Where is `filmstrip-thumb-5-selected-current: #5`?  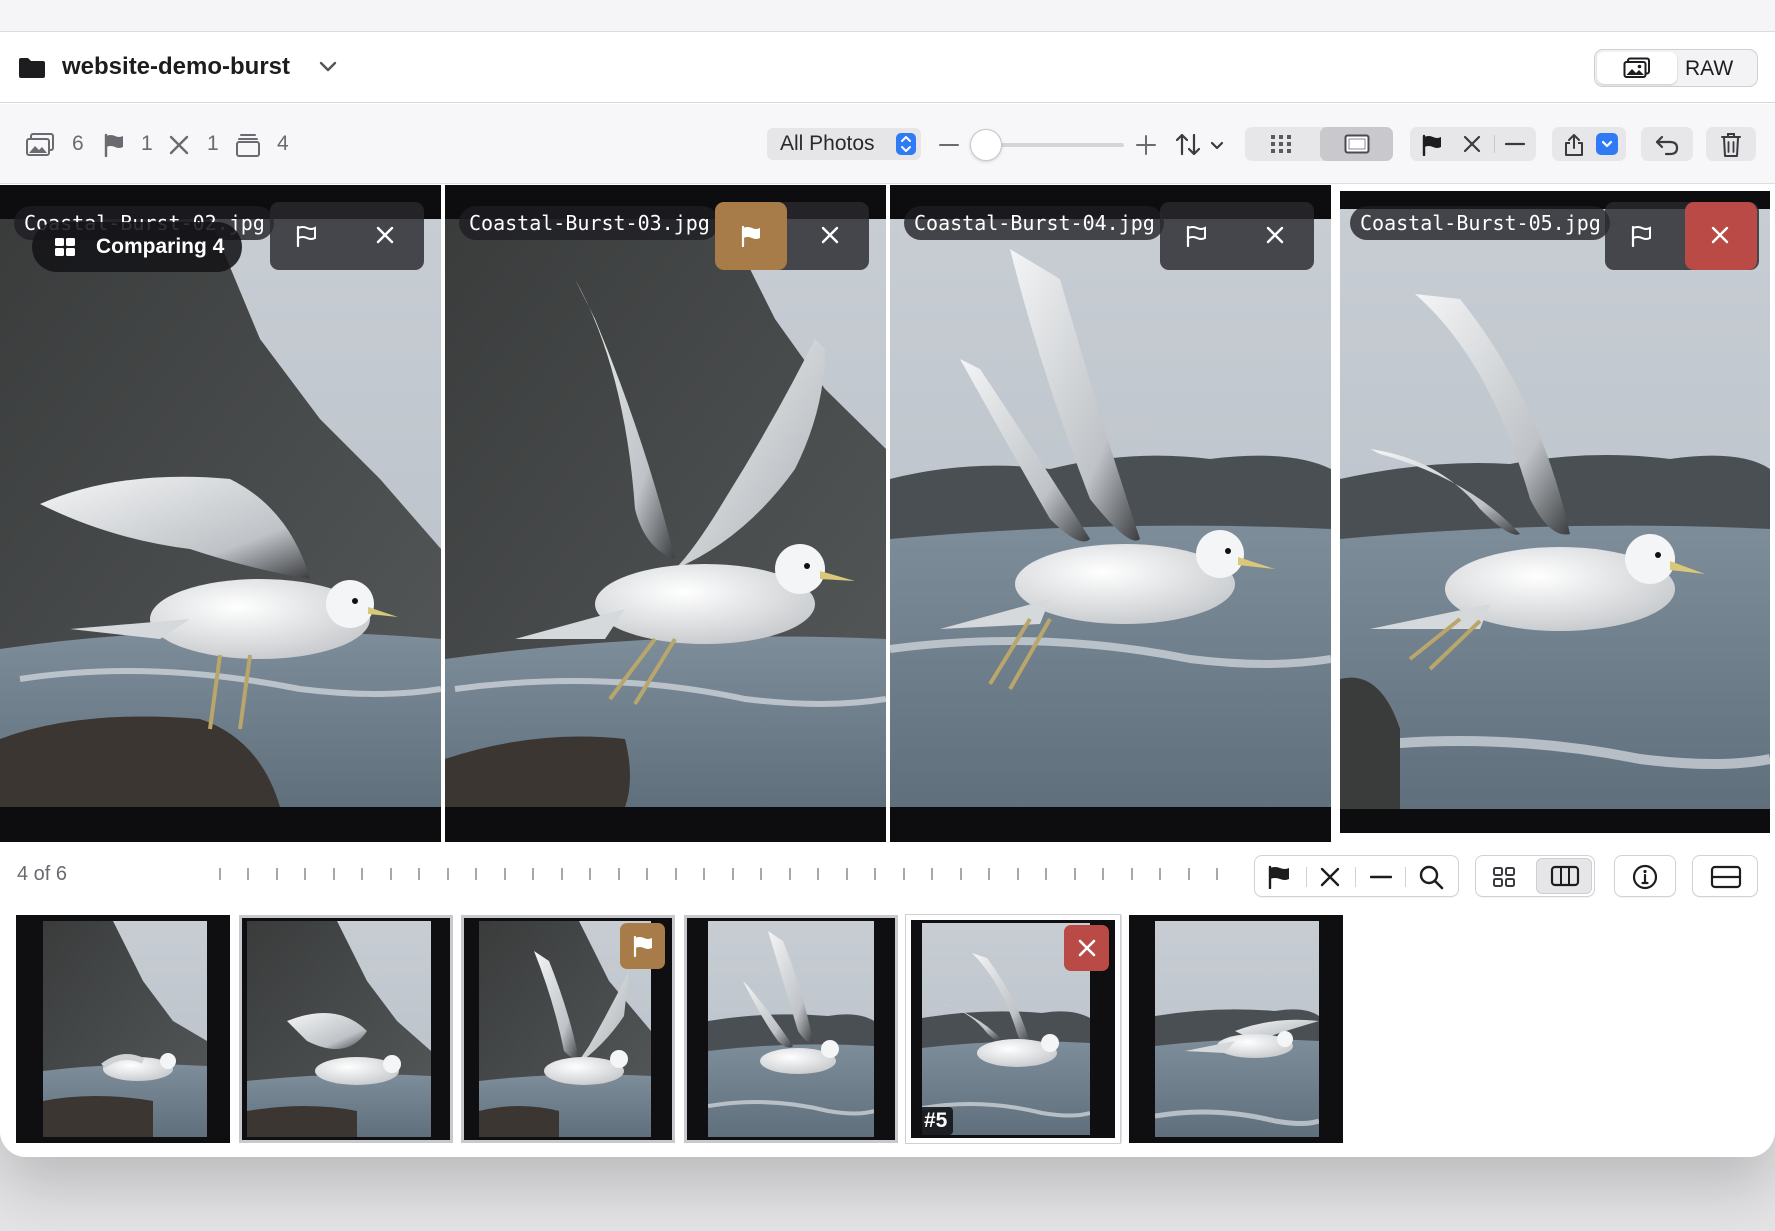
filmstrip-thumb-5-selected-current: #5 is located at coordinates (1013, 1029).